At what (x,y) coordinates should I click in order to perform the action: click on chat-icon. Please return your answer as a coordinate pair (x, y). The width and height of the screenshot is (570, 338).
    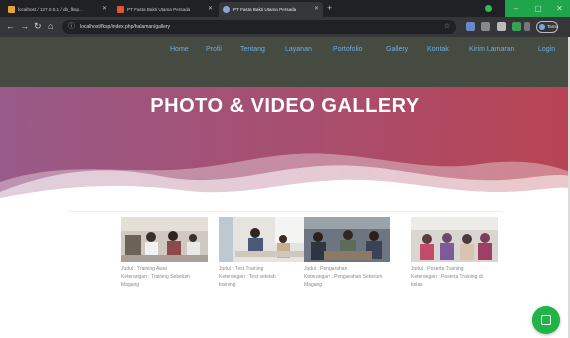
    Looking at the image, I should click on (546, 320).